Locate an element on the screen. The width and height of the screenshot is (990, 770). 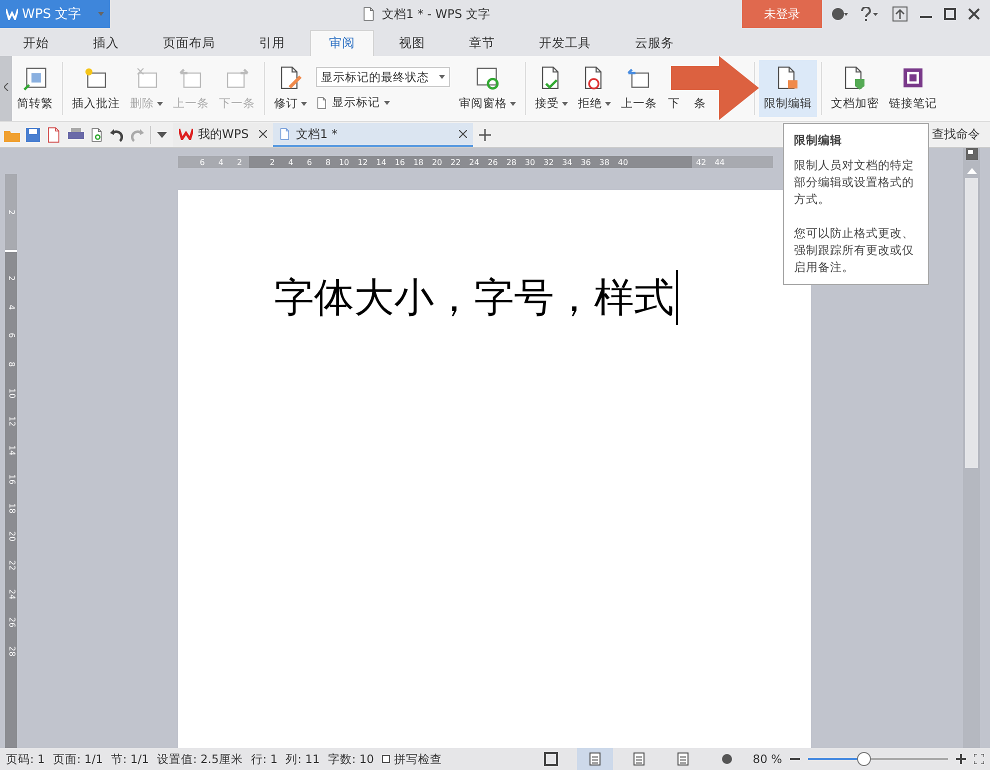
change-button: 拒绝 is located at coordinates (594, 88).